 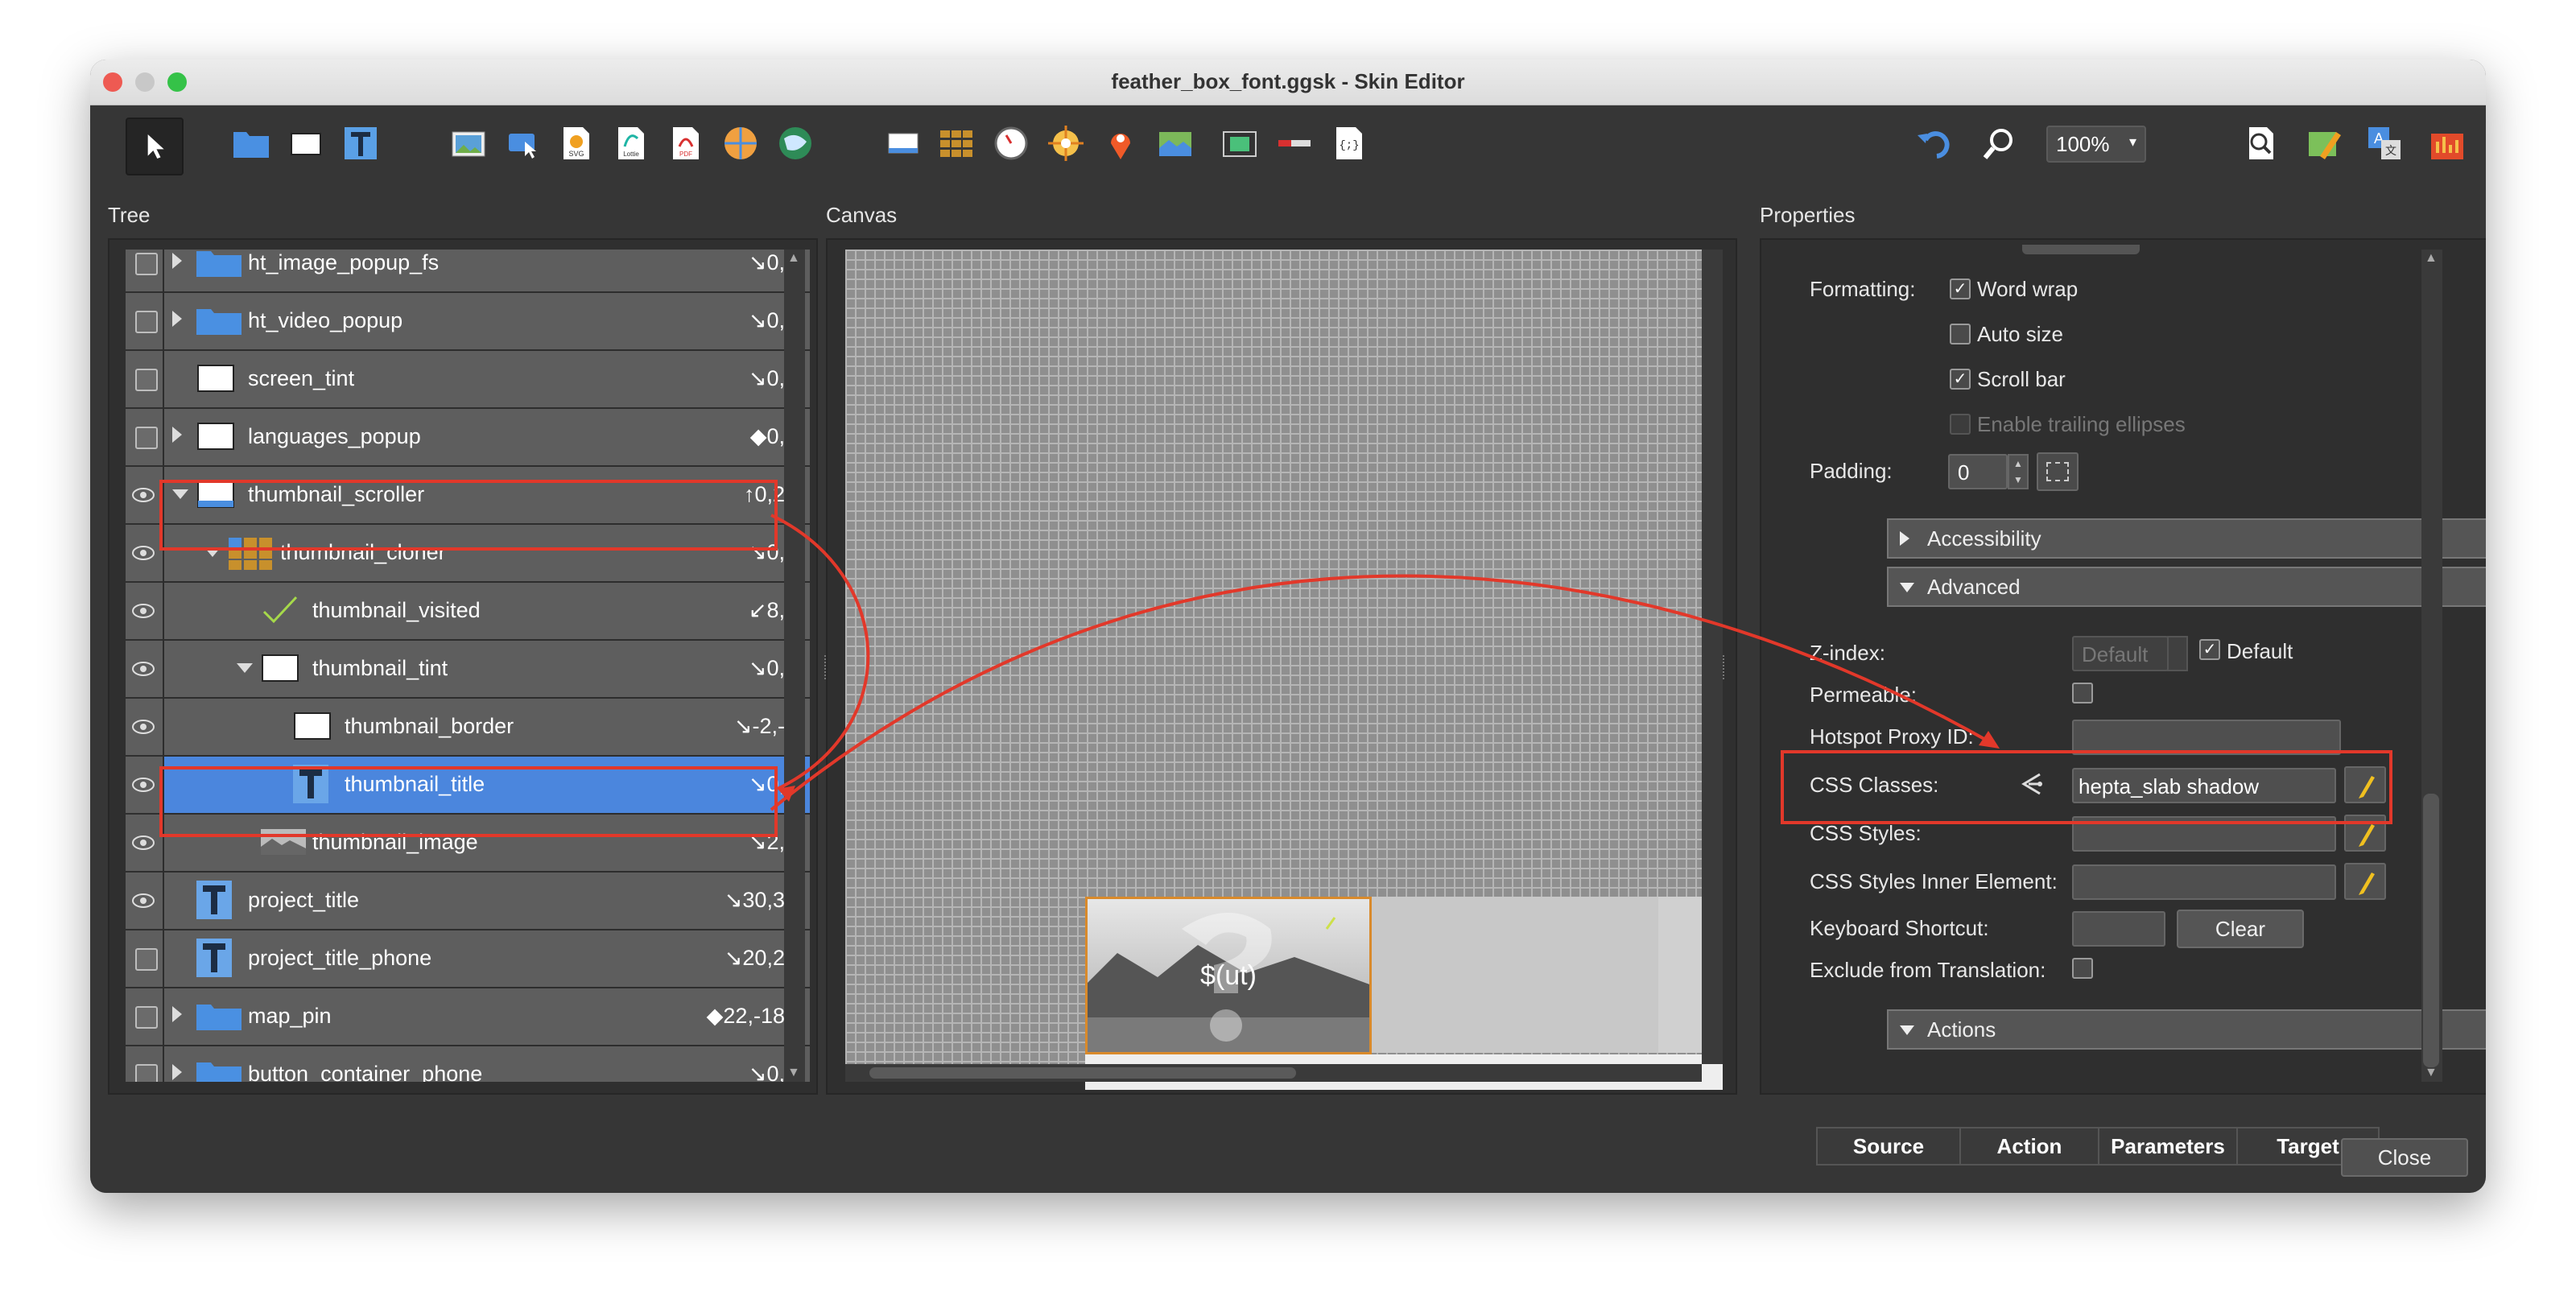 I want to click on scroll-bar-checkbox: ✓, so click(x=1960, y=380).